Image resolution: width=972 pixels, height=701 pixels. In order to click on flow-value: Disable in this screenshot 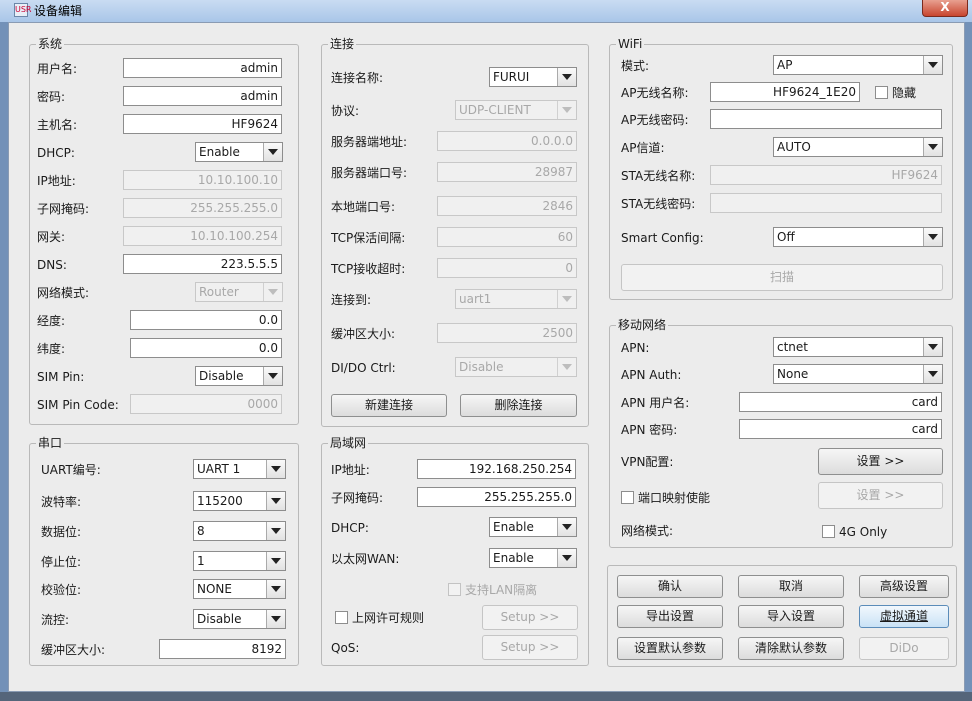, I will do `click(219, 619)`.